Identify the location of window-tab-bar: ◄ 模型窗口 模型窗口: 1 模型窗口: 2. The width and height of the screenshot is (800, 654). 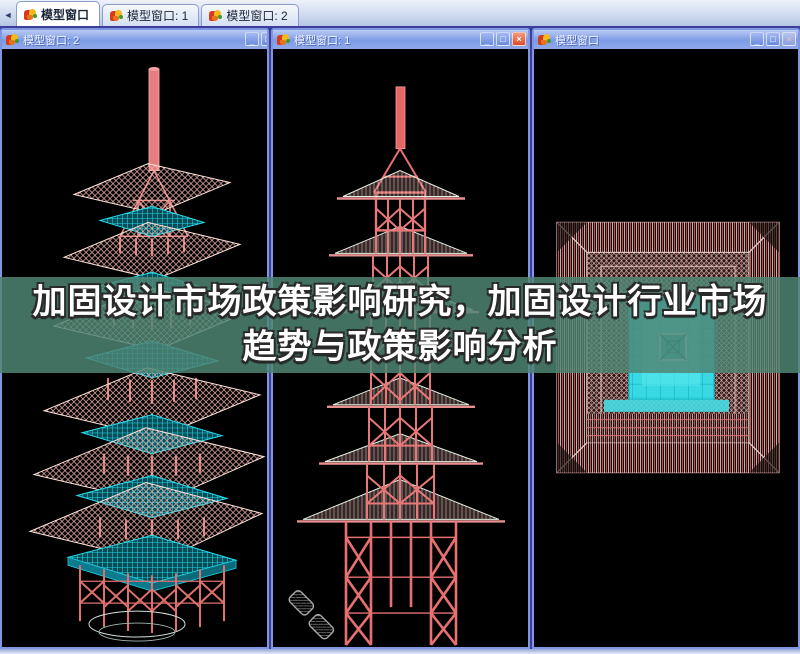
(400, 13).